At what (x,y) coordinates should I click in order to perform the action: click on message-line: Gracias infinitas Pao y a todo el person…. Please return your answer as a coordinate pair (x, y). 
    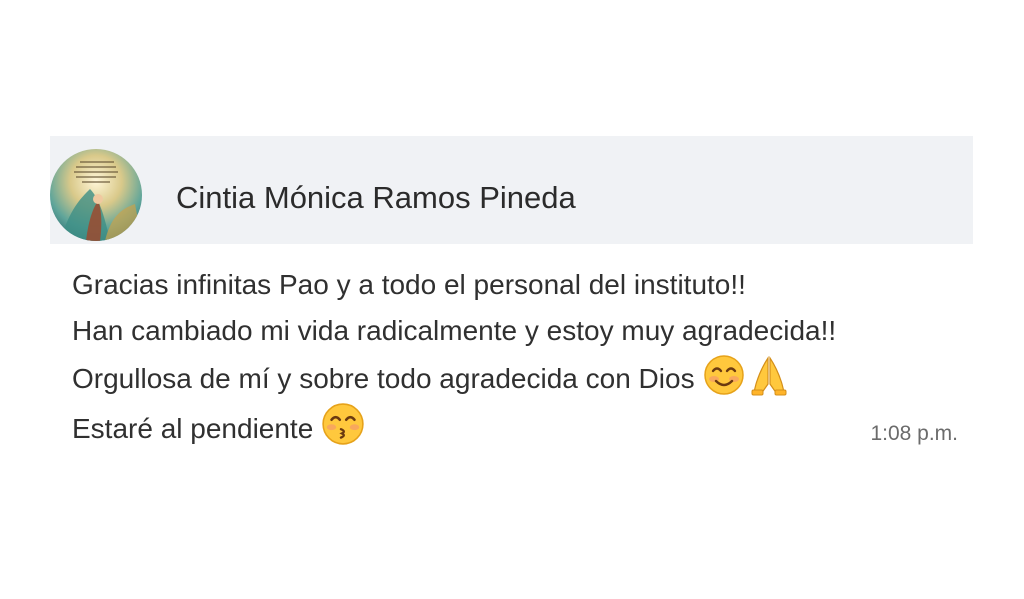
    Looking at the image, I should click on (454, 285).